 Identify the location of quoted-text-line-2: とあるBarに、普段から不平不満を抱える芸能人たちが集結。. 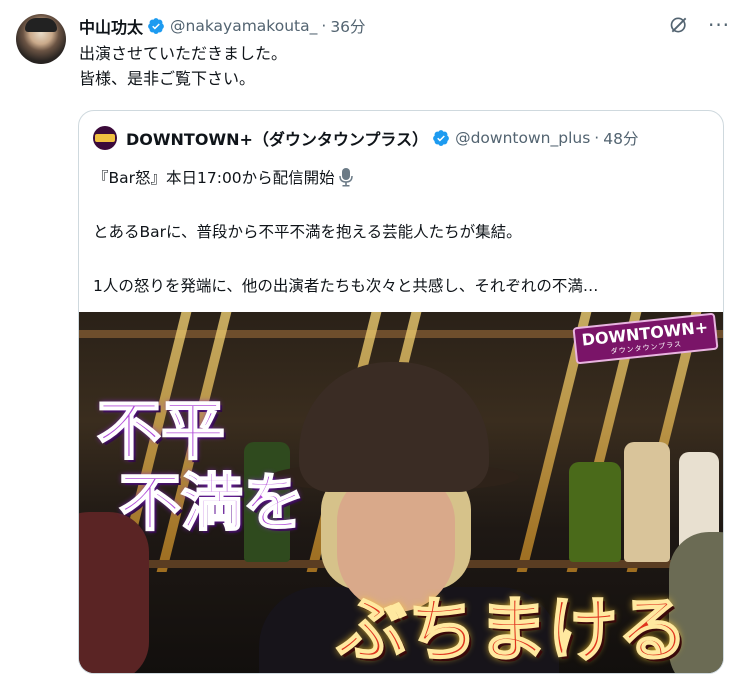
(307, 232).